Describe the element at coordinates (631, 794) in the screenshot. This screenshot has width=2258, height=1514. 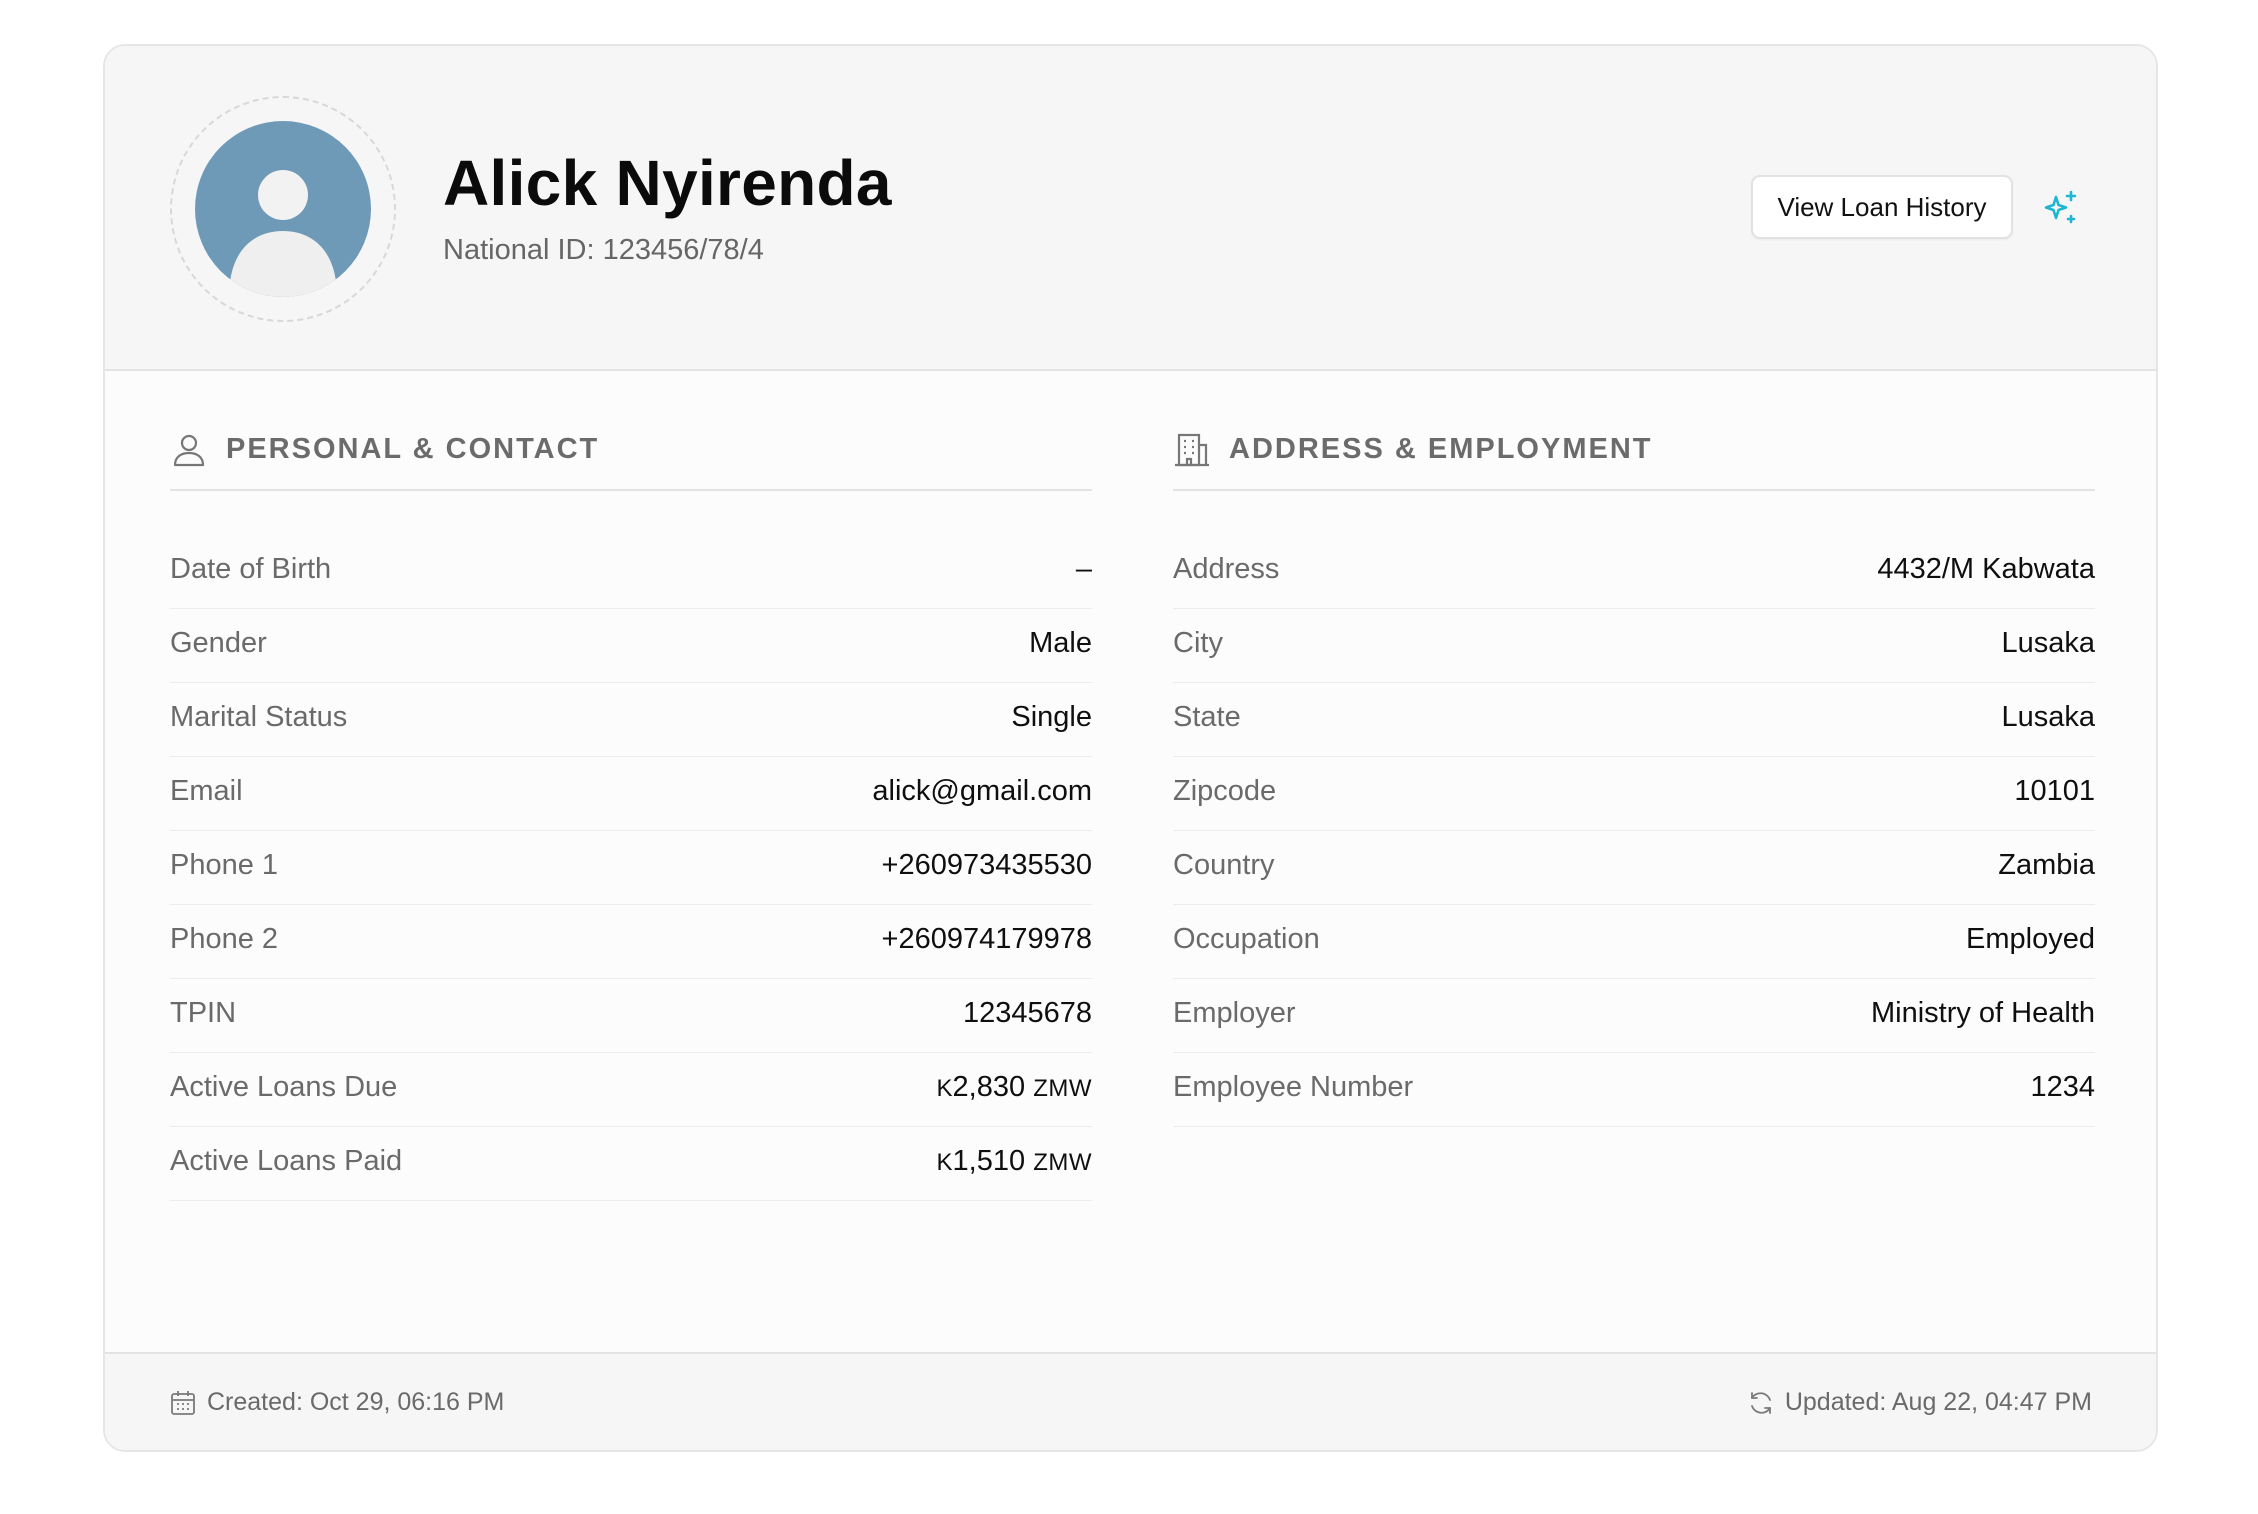
I see `detail-row: Email alick@gmail.com` at that location.